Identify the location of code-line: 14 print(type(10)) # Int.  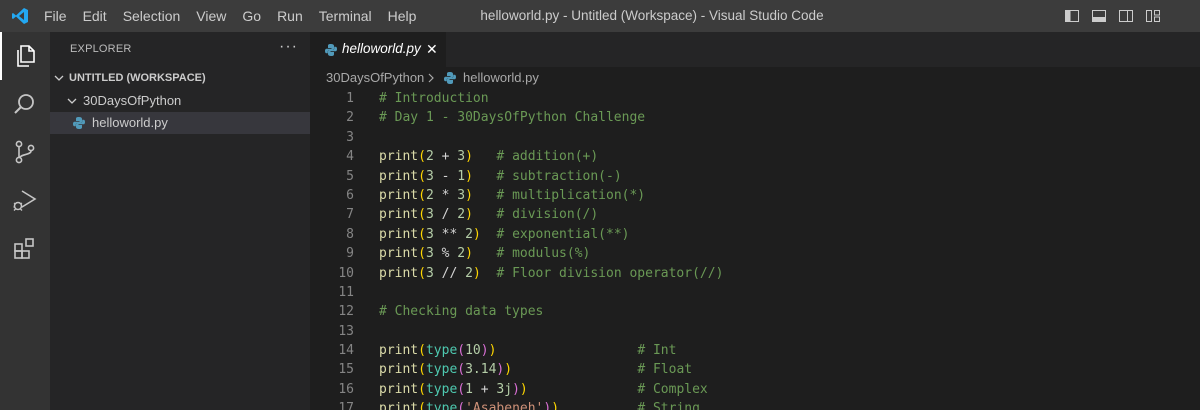
(755, 350).